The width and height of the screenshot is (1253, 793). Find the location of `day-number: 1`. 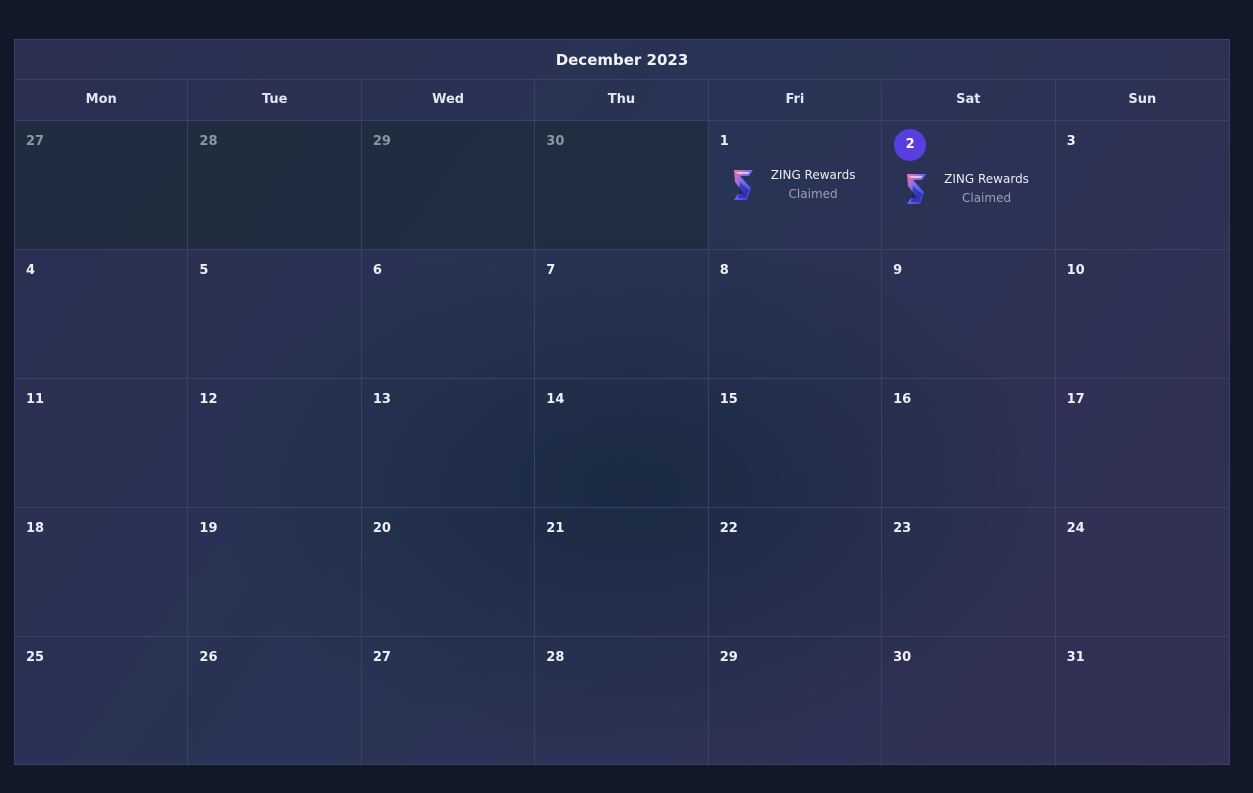

day-number: 1 is located at coordinates (724, 141).